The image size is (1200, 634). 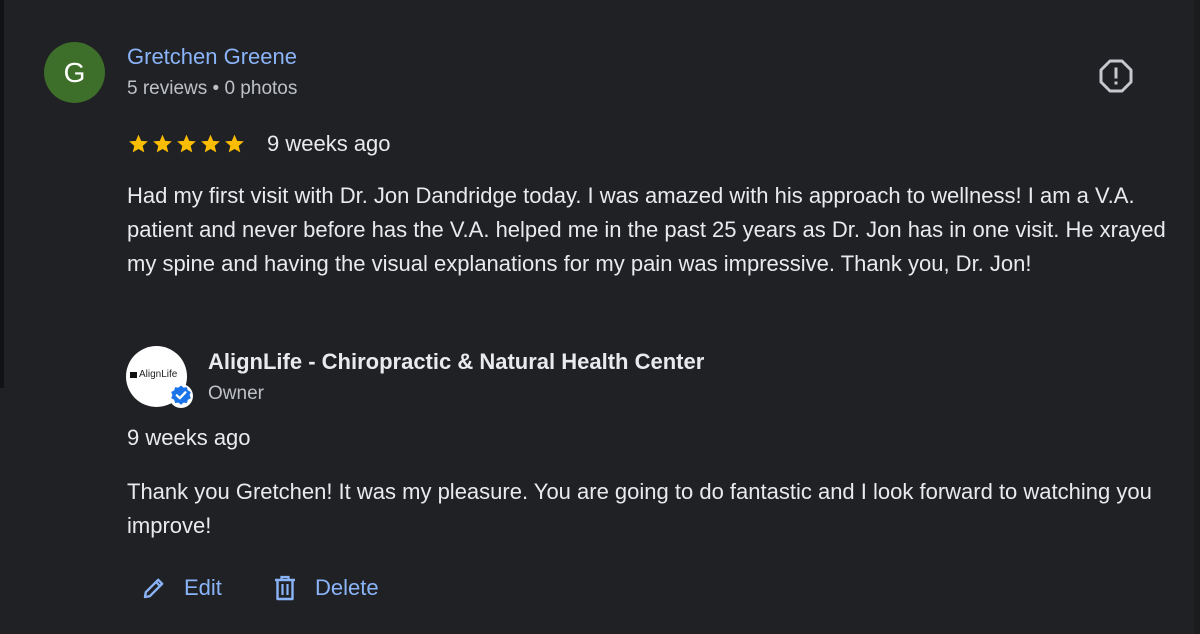 I want to click on star-rating, so click(x=186, y=144).